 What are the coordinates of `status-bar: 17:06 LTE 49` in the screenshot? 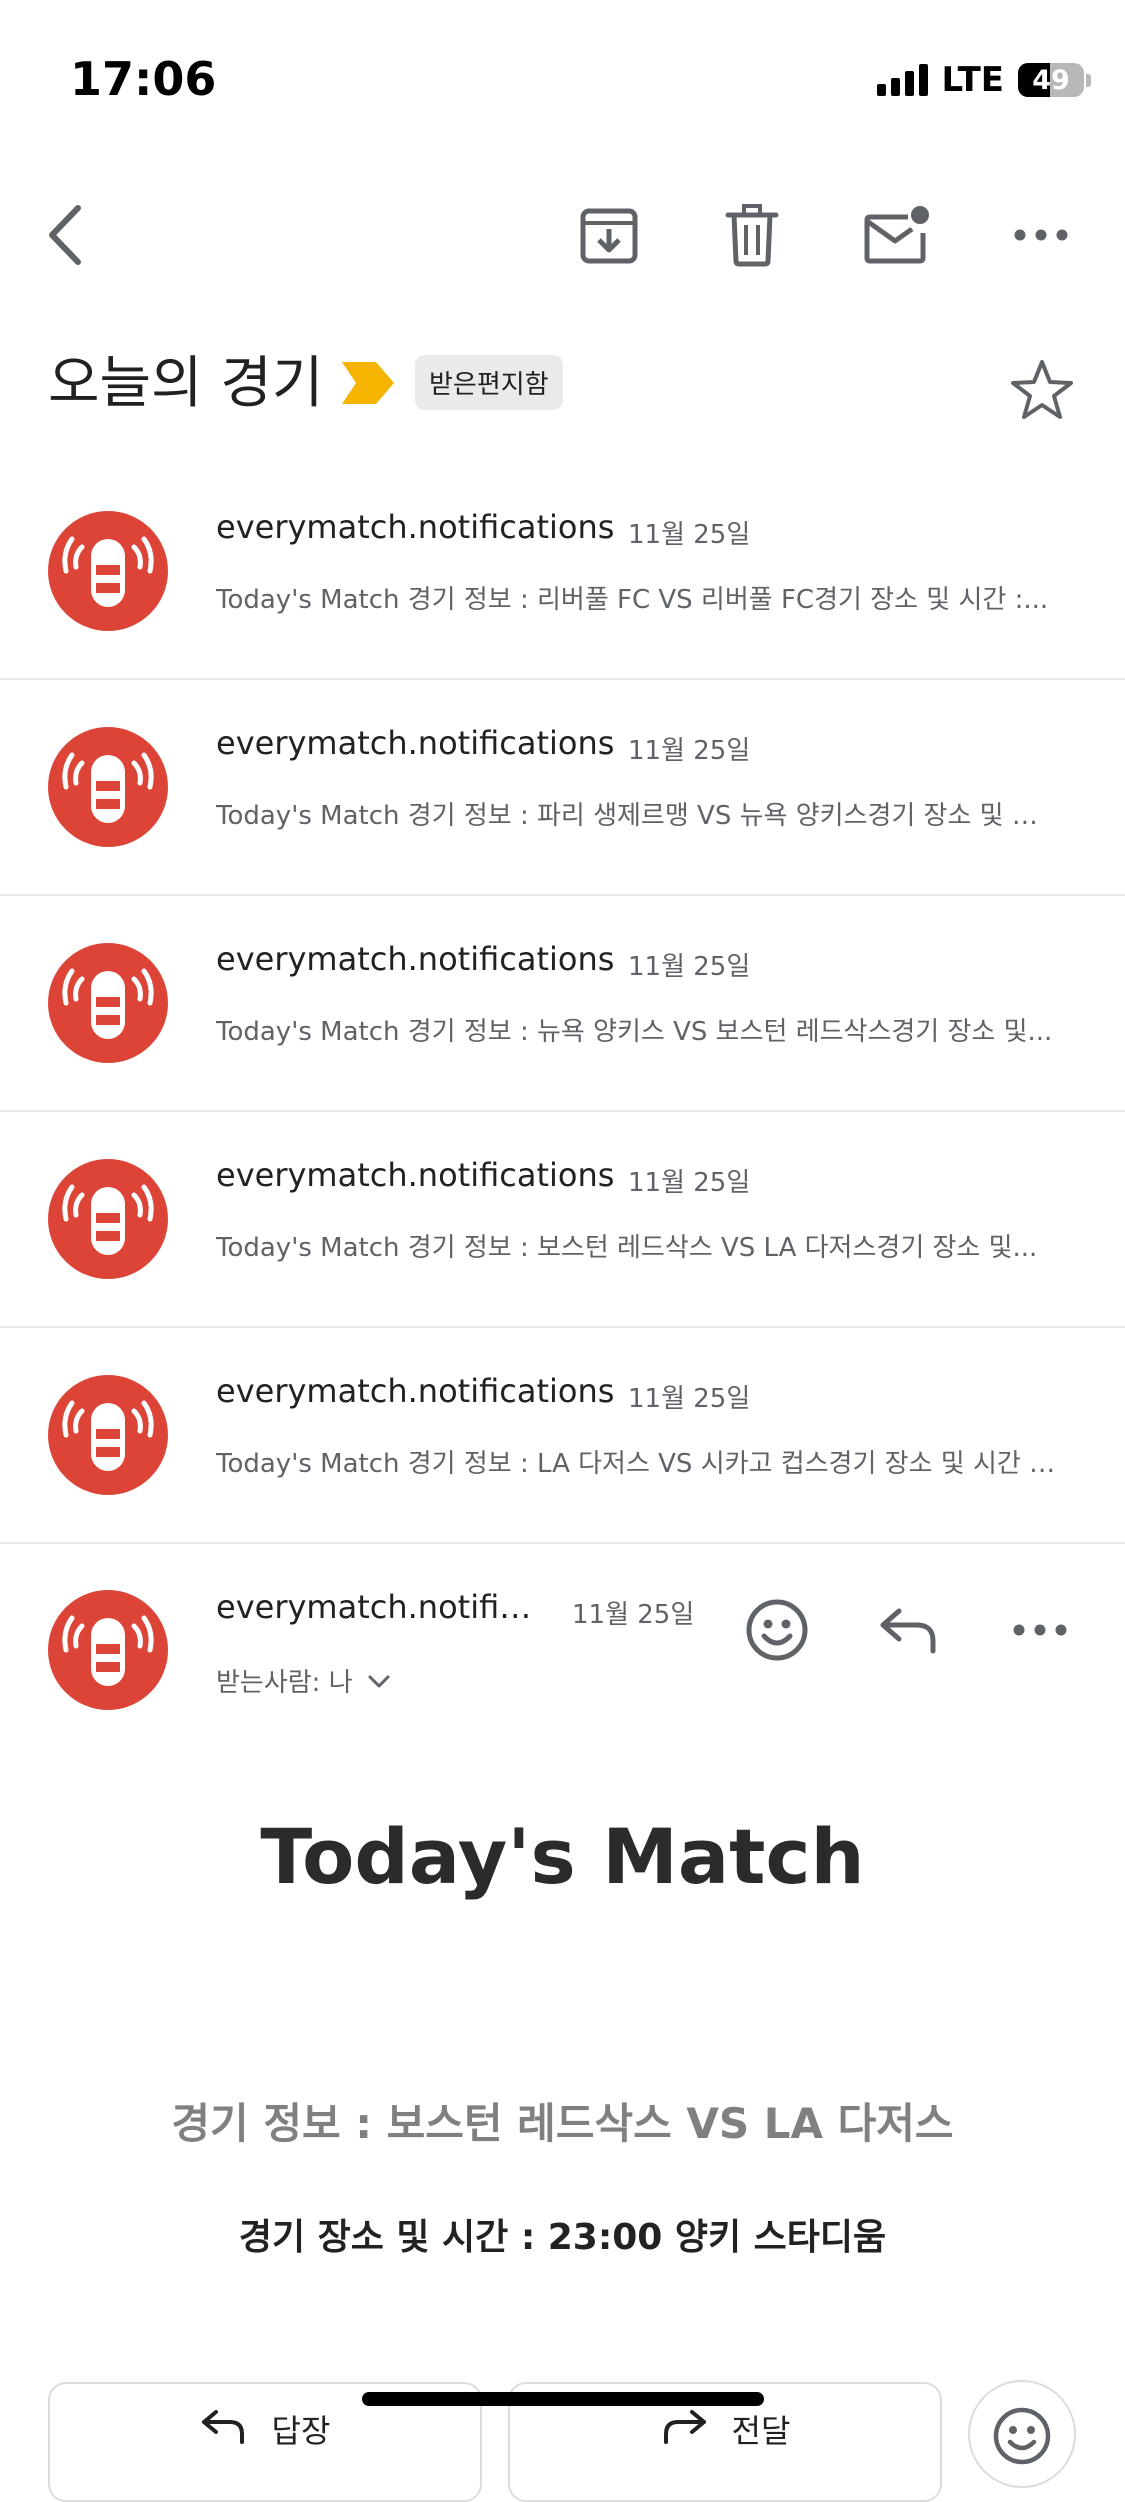 It's located at (562, 75).